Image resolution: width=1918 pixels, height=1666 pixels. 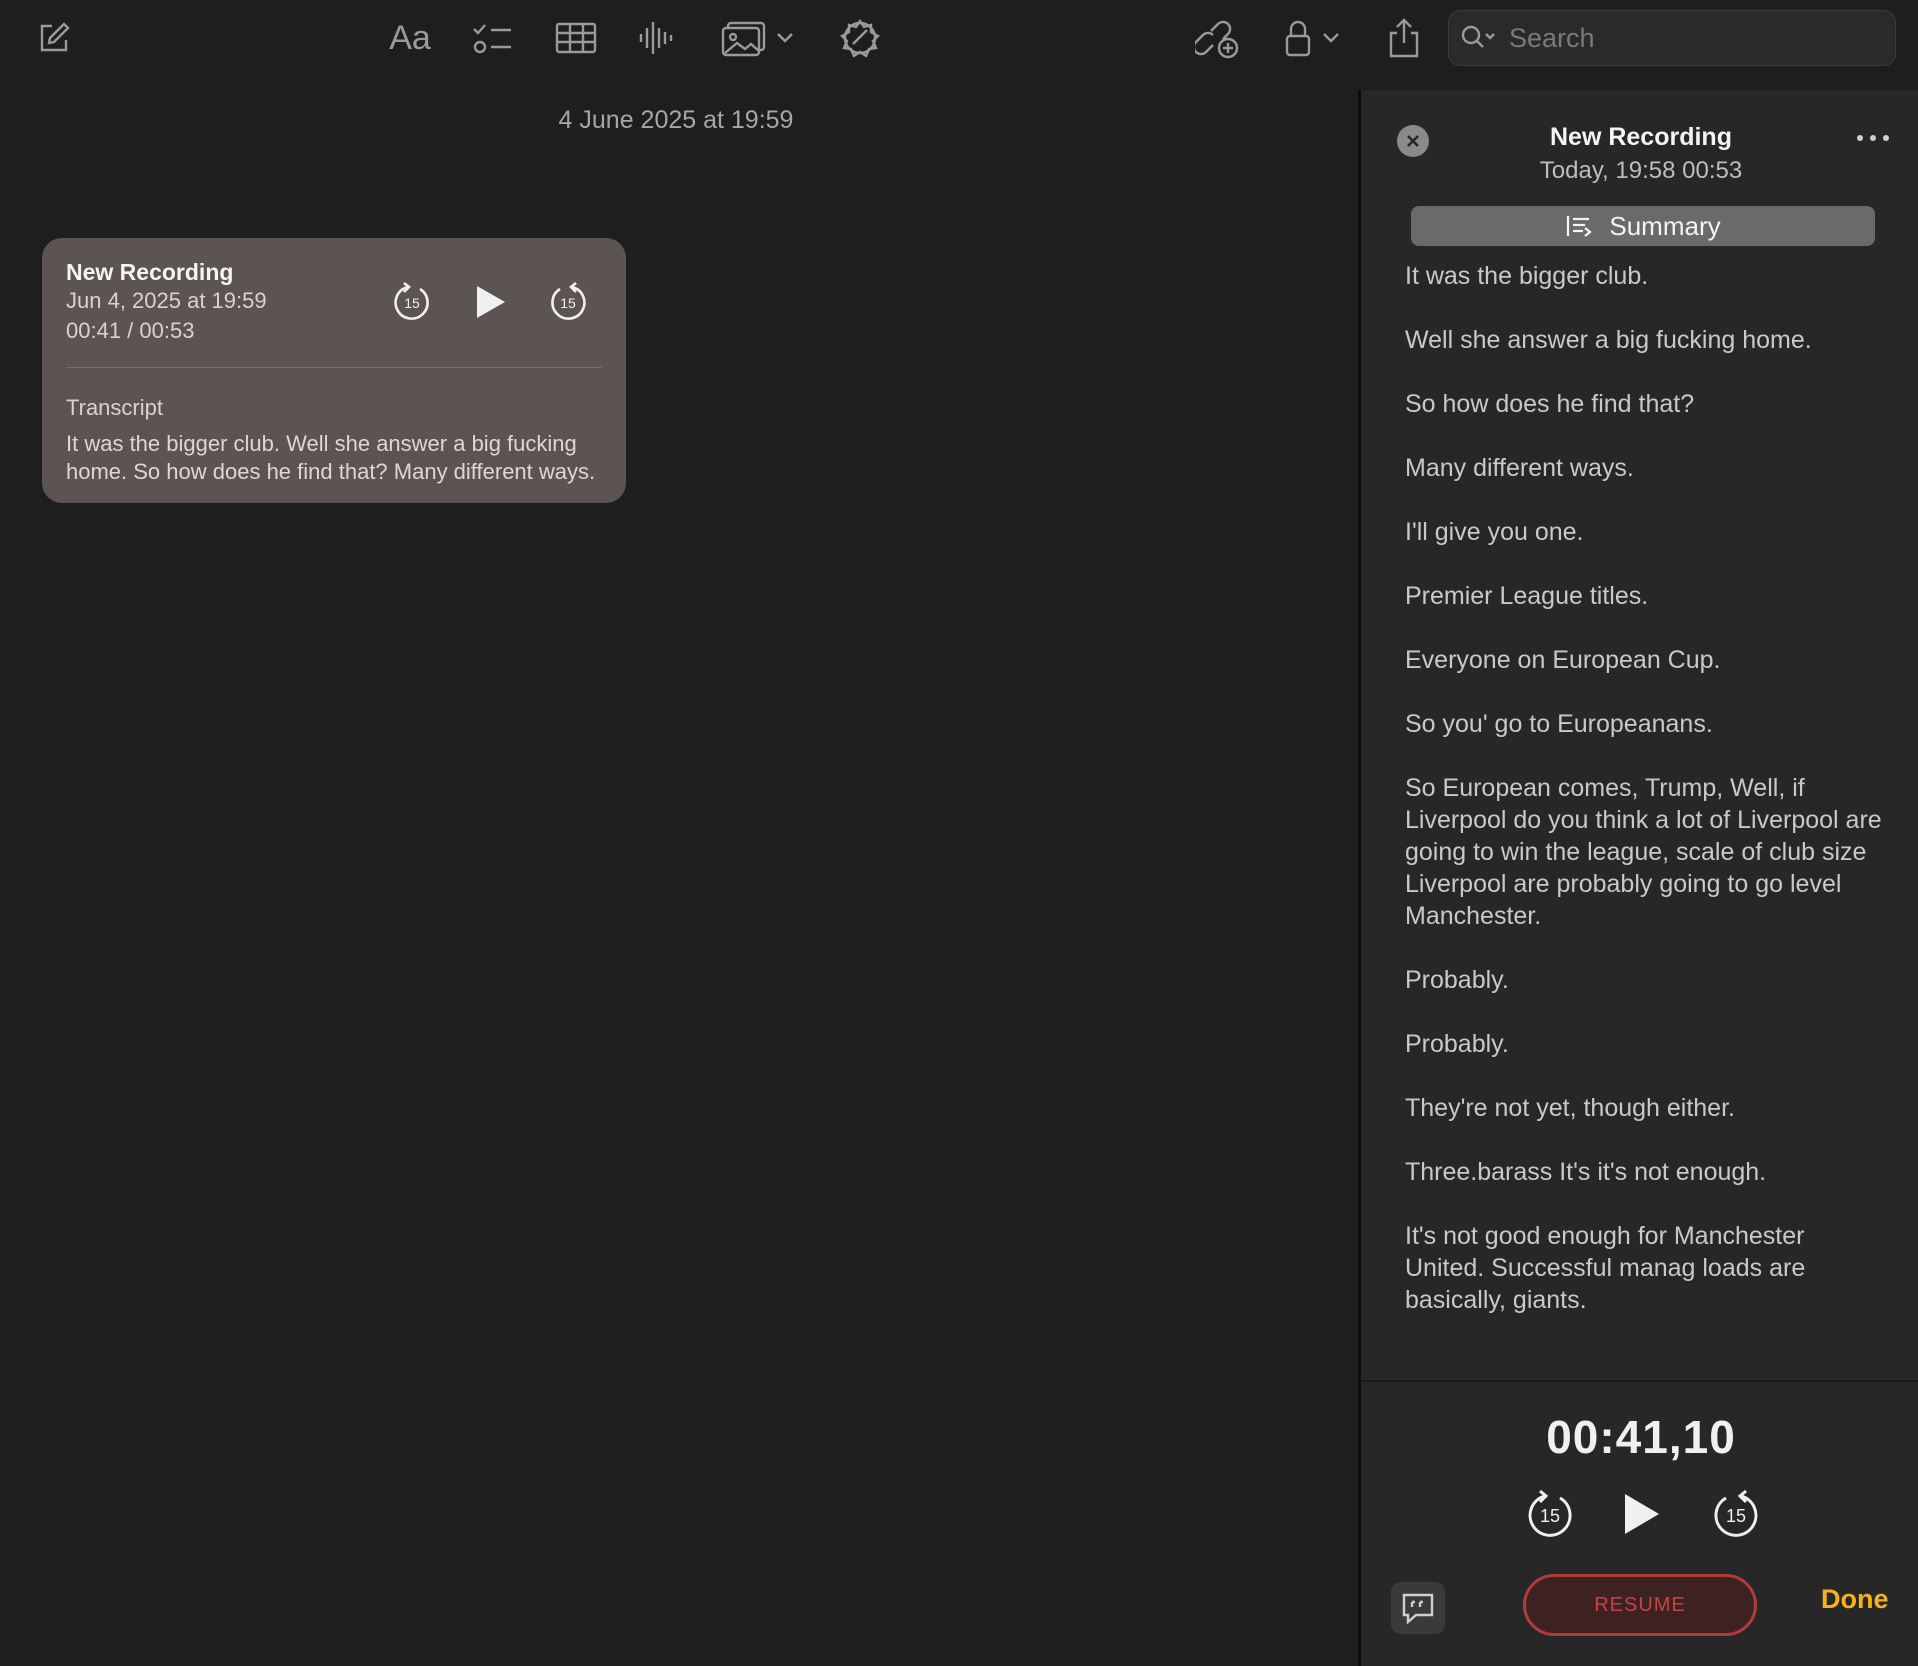 I want to click on done-button: Done, so click(x=1855, y=1599).